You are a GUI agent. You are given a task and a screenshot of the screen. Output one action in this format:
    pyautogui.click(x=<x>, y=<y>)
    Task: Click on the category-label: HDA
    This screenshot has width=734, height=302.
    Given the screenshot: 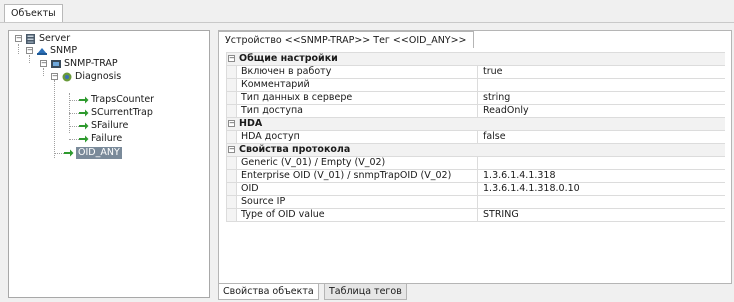 What is the action you would take?
    pyautogui.click(x=251, y=123)
    